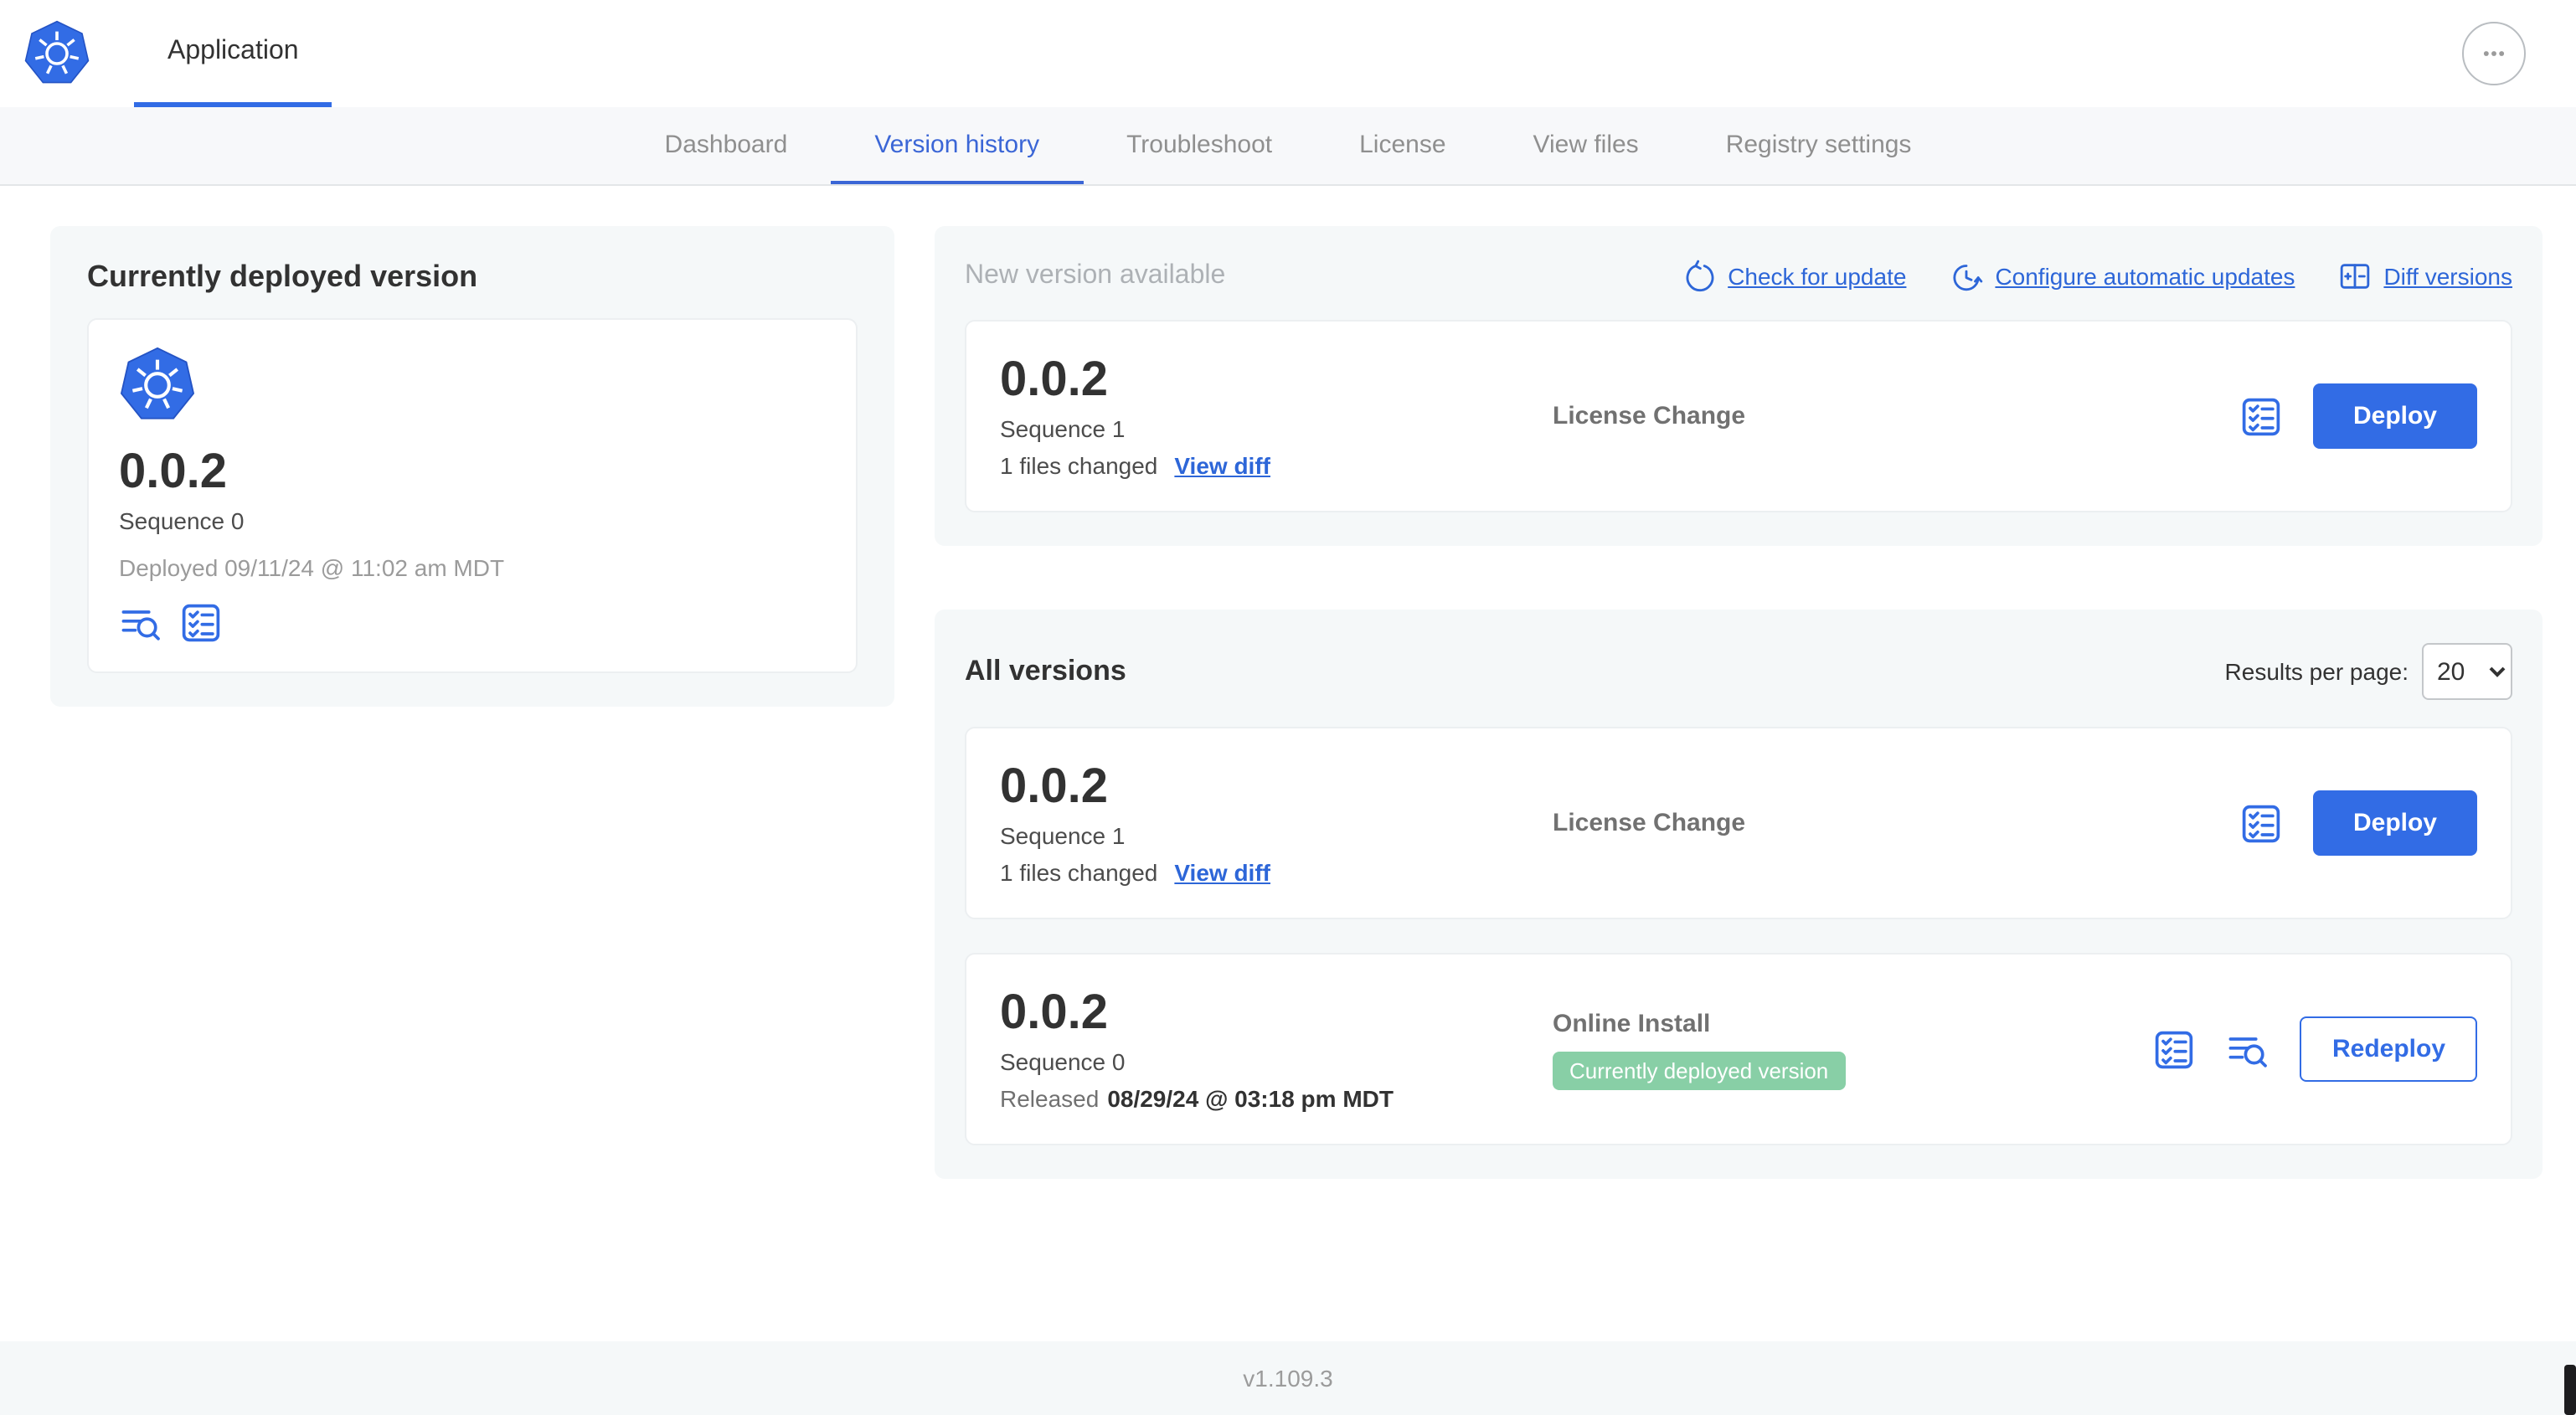 This screenshot has width=2576, height=1415. What do you see at coordinates (1738, 671) in the screenshot?
I see `all-versions-header: All versions Results per page: 20` at bounding box center [1738, 671].